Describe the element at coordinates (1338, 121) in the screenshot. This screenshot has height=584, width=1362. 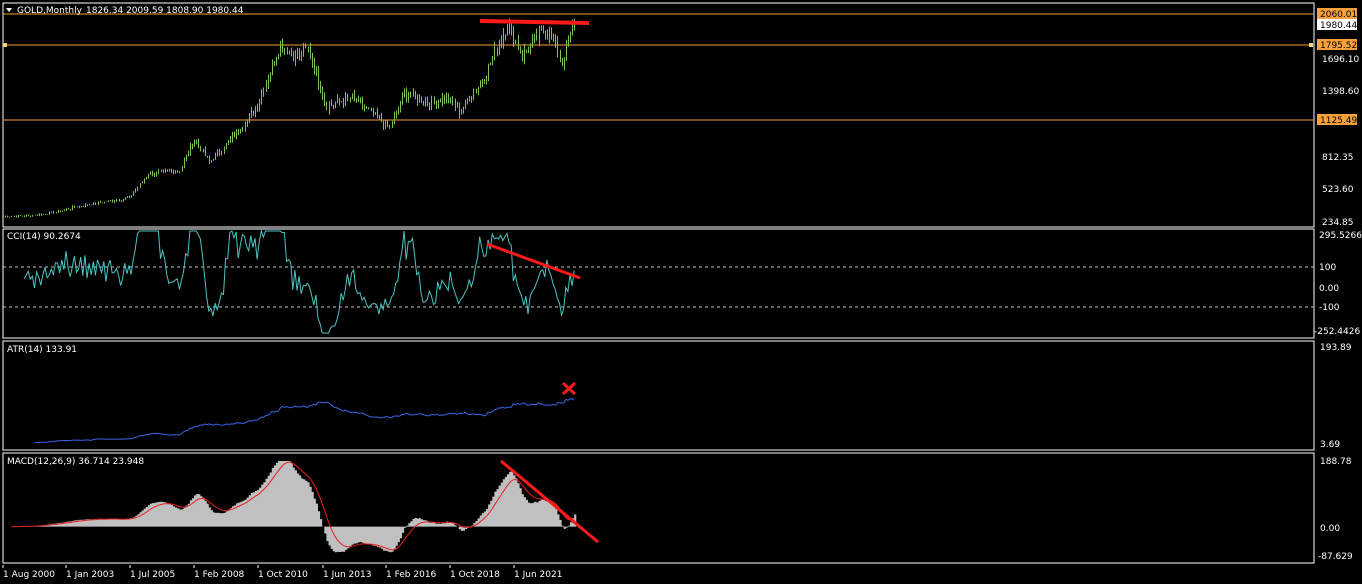
I see `price-tag-1125: 1125.49` at that location.